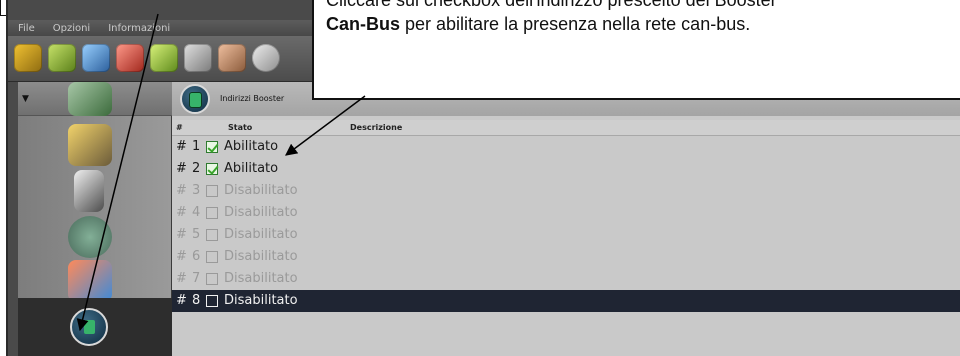 This screenshot has height=356, width=960. I want to click on row-number: 2, so click(196, 168).